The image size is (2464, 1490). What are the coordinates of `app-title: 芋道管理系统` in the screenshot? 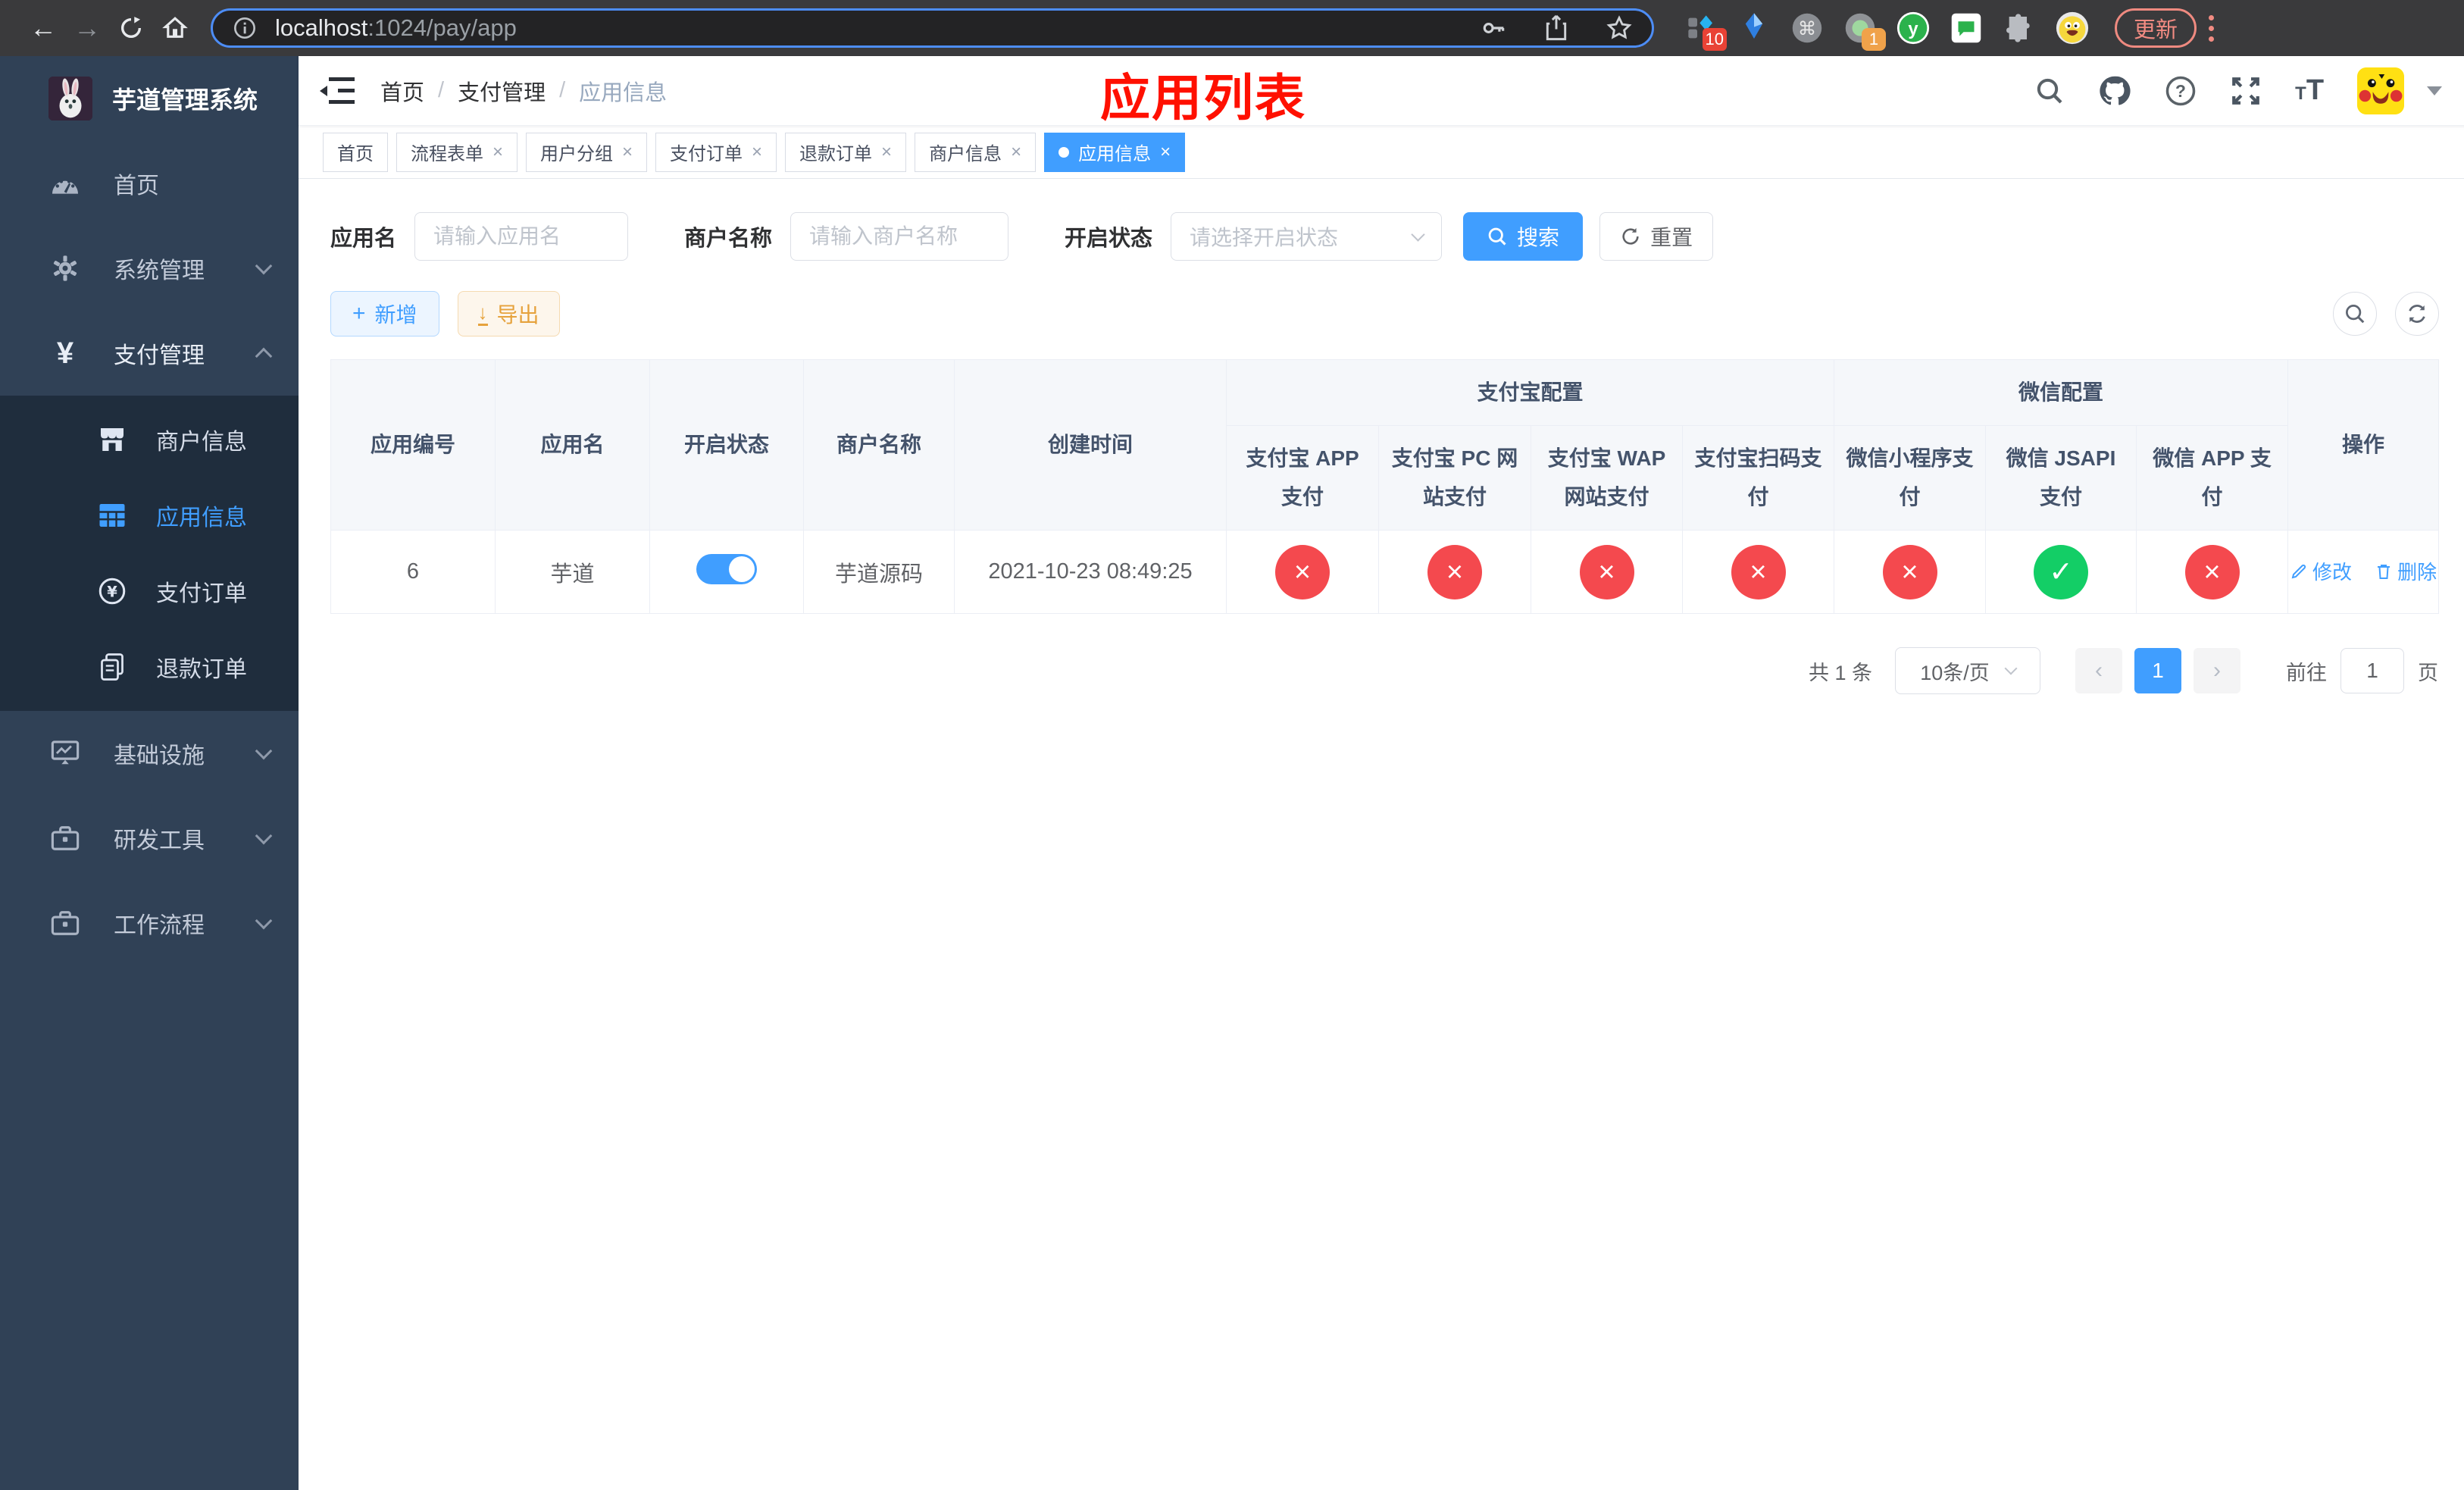 It's located at (185, 100).